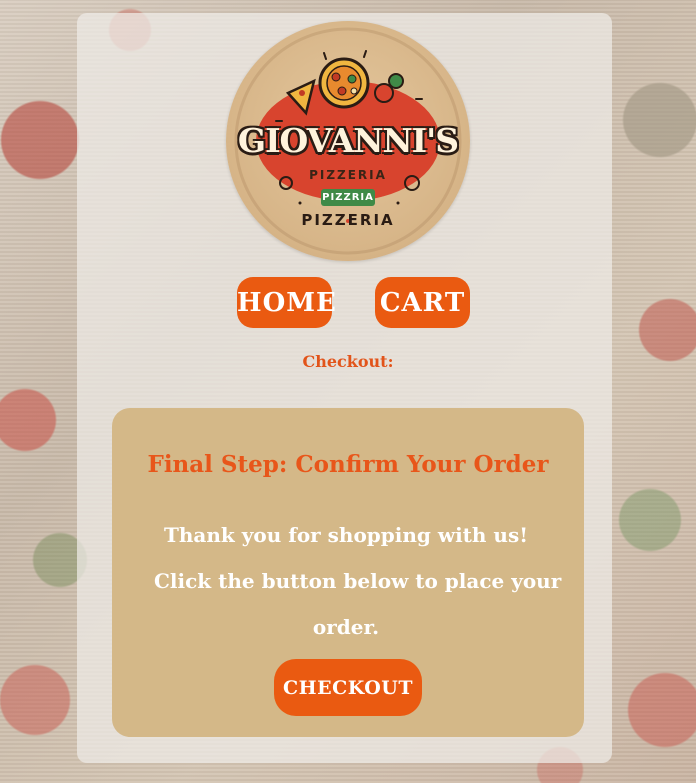 The width and height of the screenshot is (696, 783). Describe the element at coordinates (348, 361) in the screenshot. I see `section-label: Checkout:` at that location.